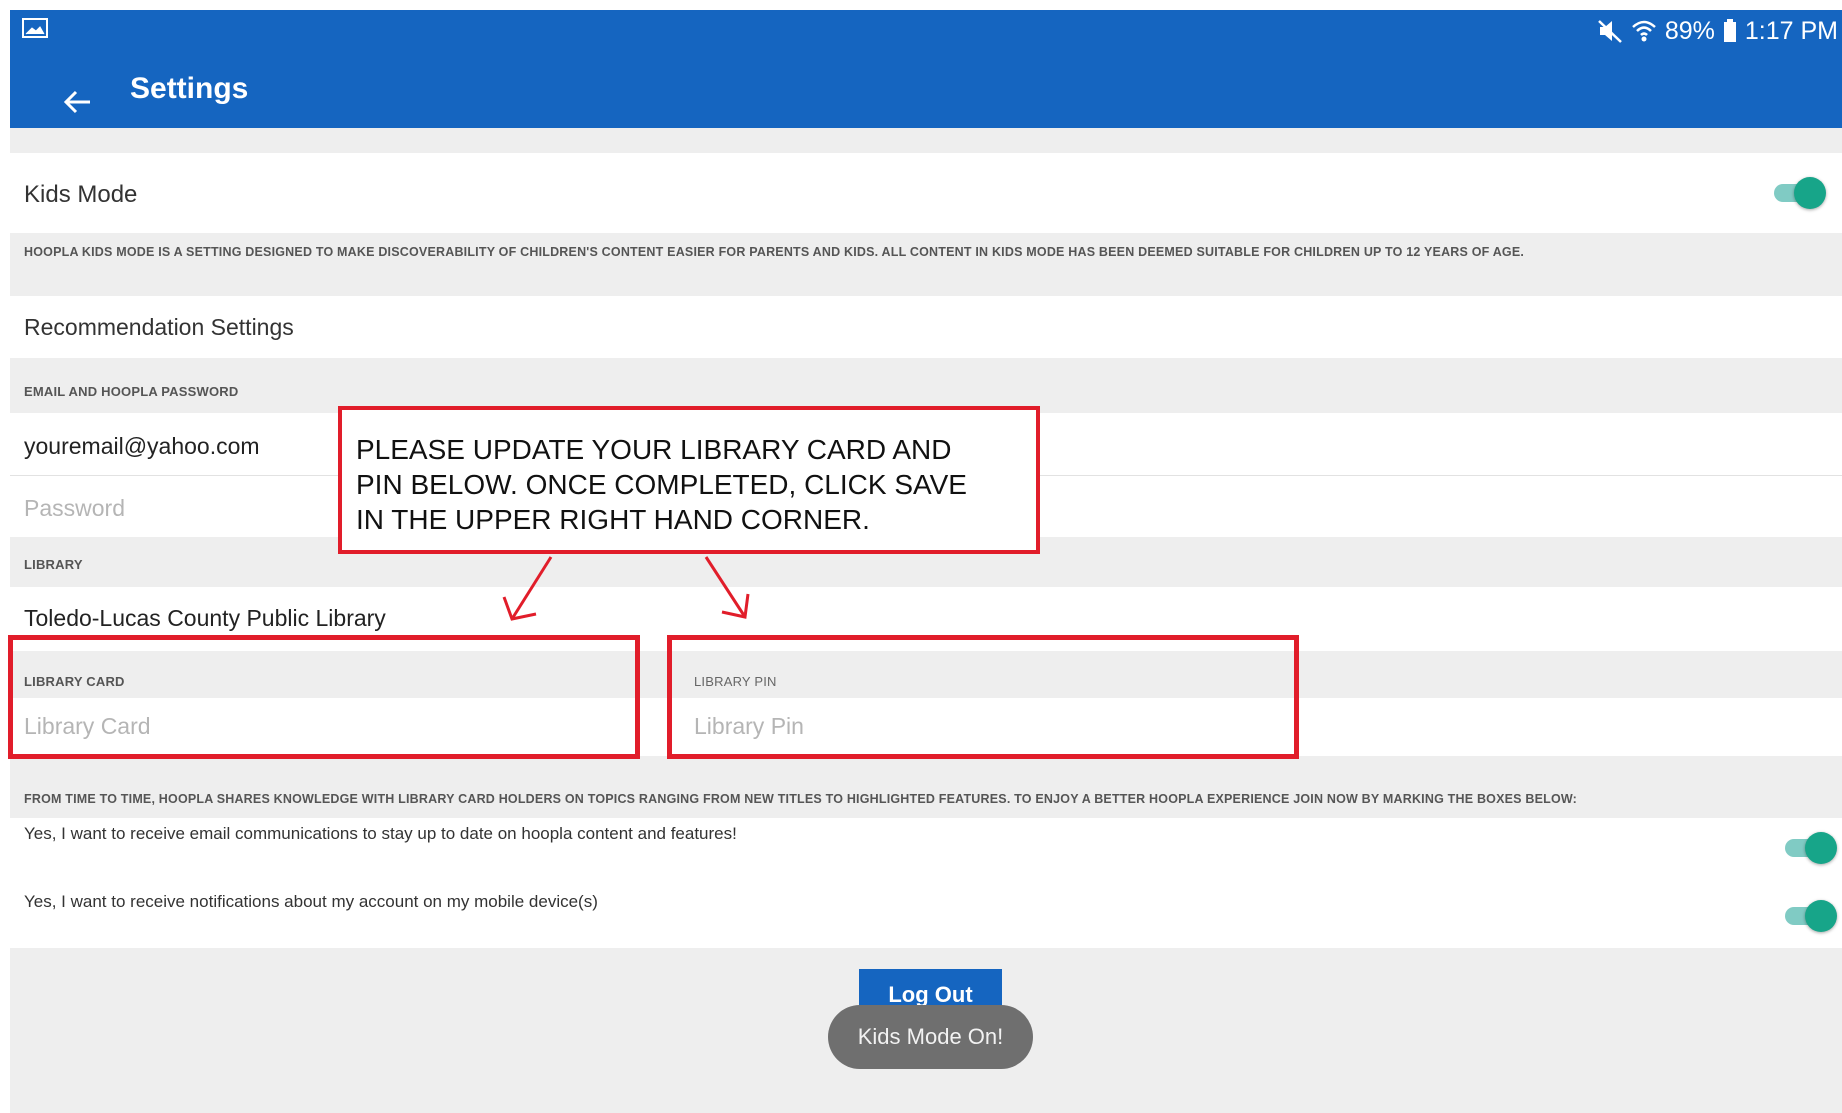  Describe the element at coordinates (1800, 193) in the screenshot. I see `kids-mode-toggle` at that location.